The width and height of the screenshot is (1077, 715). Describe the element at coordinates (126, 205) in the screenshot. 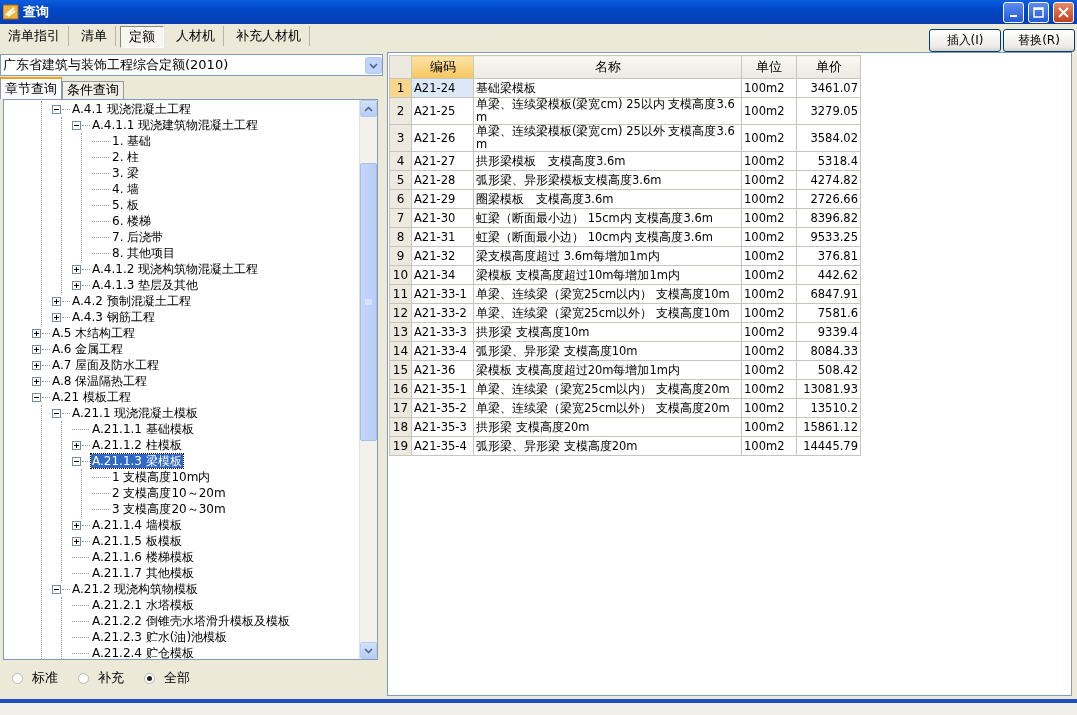

I see `tree-item: 5. 板` at that location.